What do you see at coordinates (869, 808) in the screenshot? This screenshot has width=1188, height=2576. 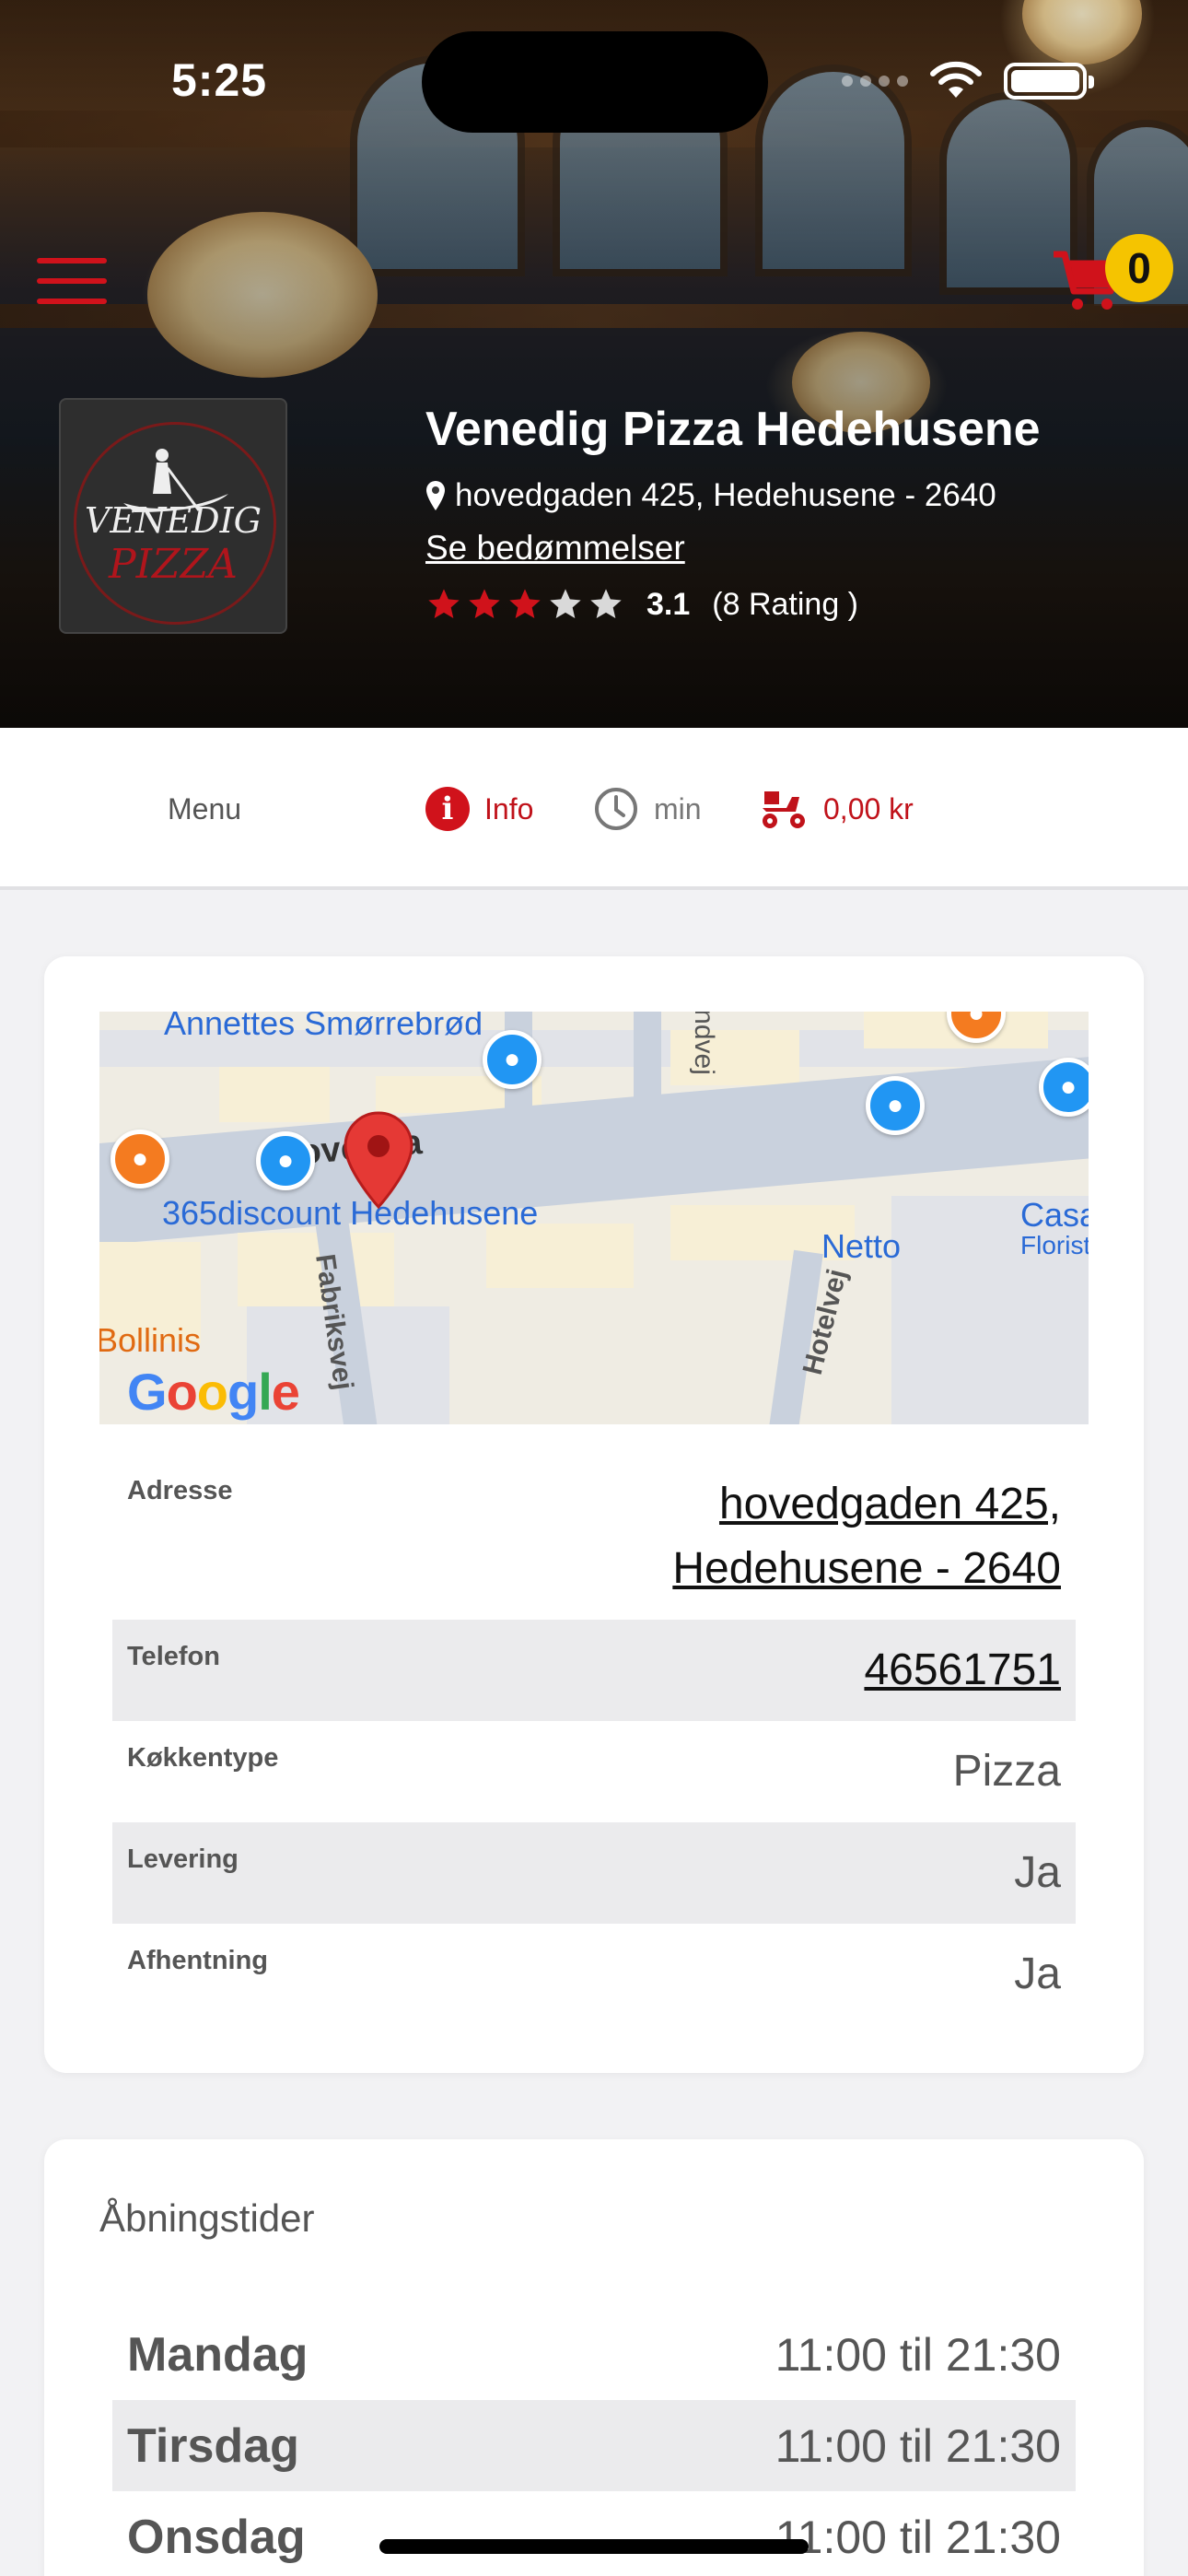 I see `tab-fee-label: 0,00 kr` at bounding box center [869, 808].